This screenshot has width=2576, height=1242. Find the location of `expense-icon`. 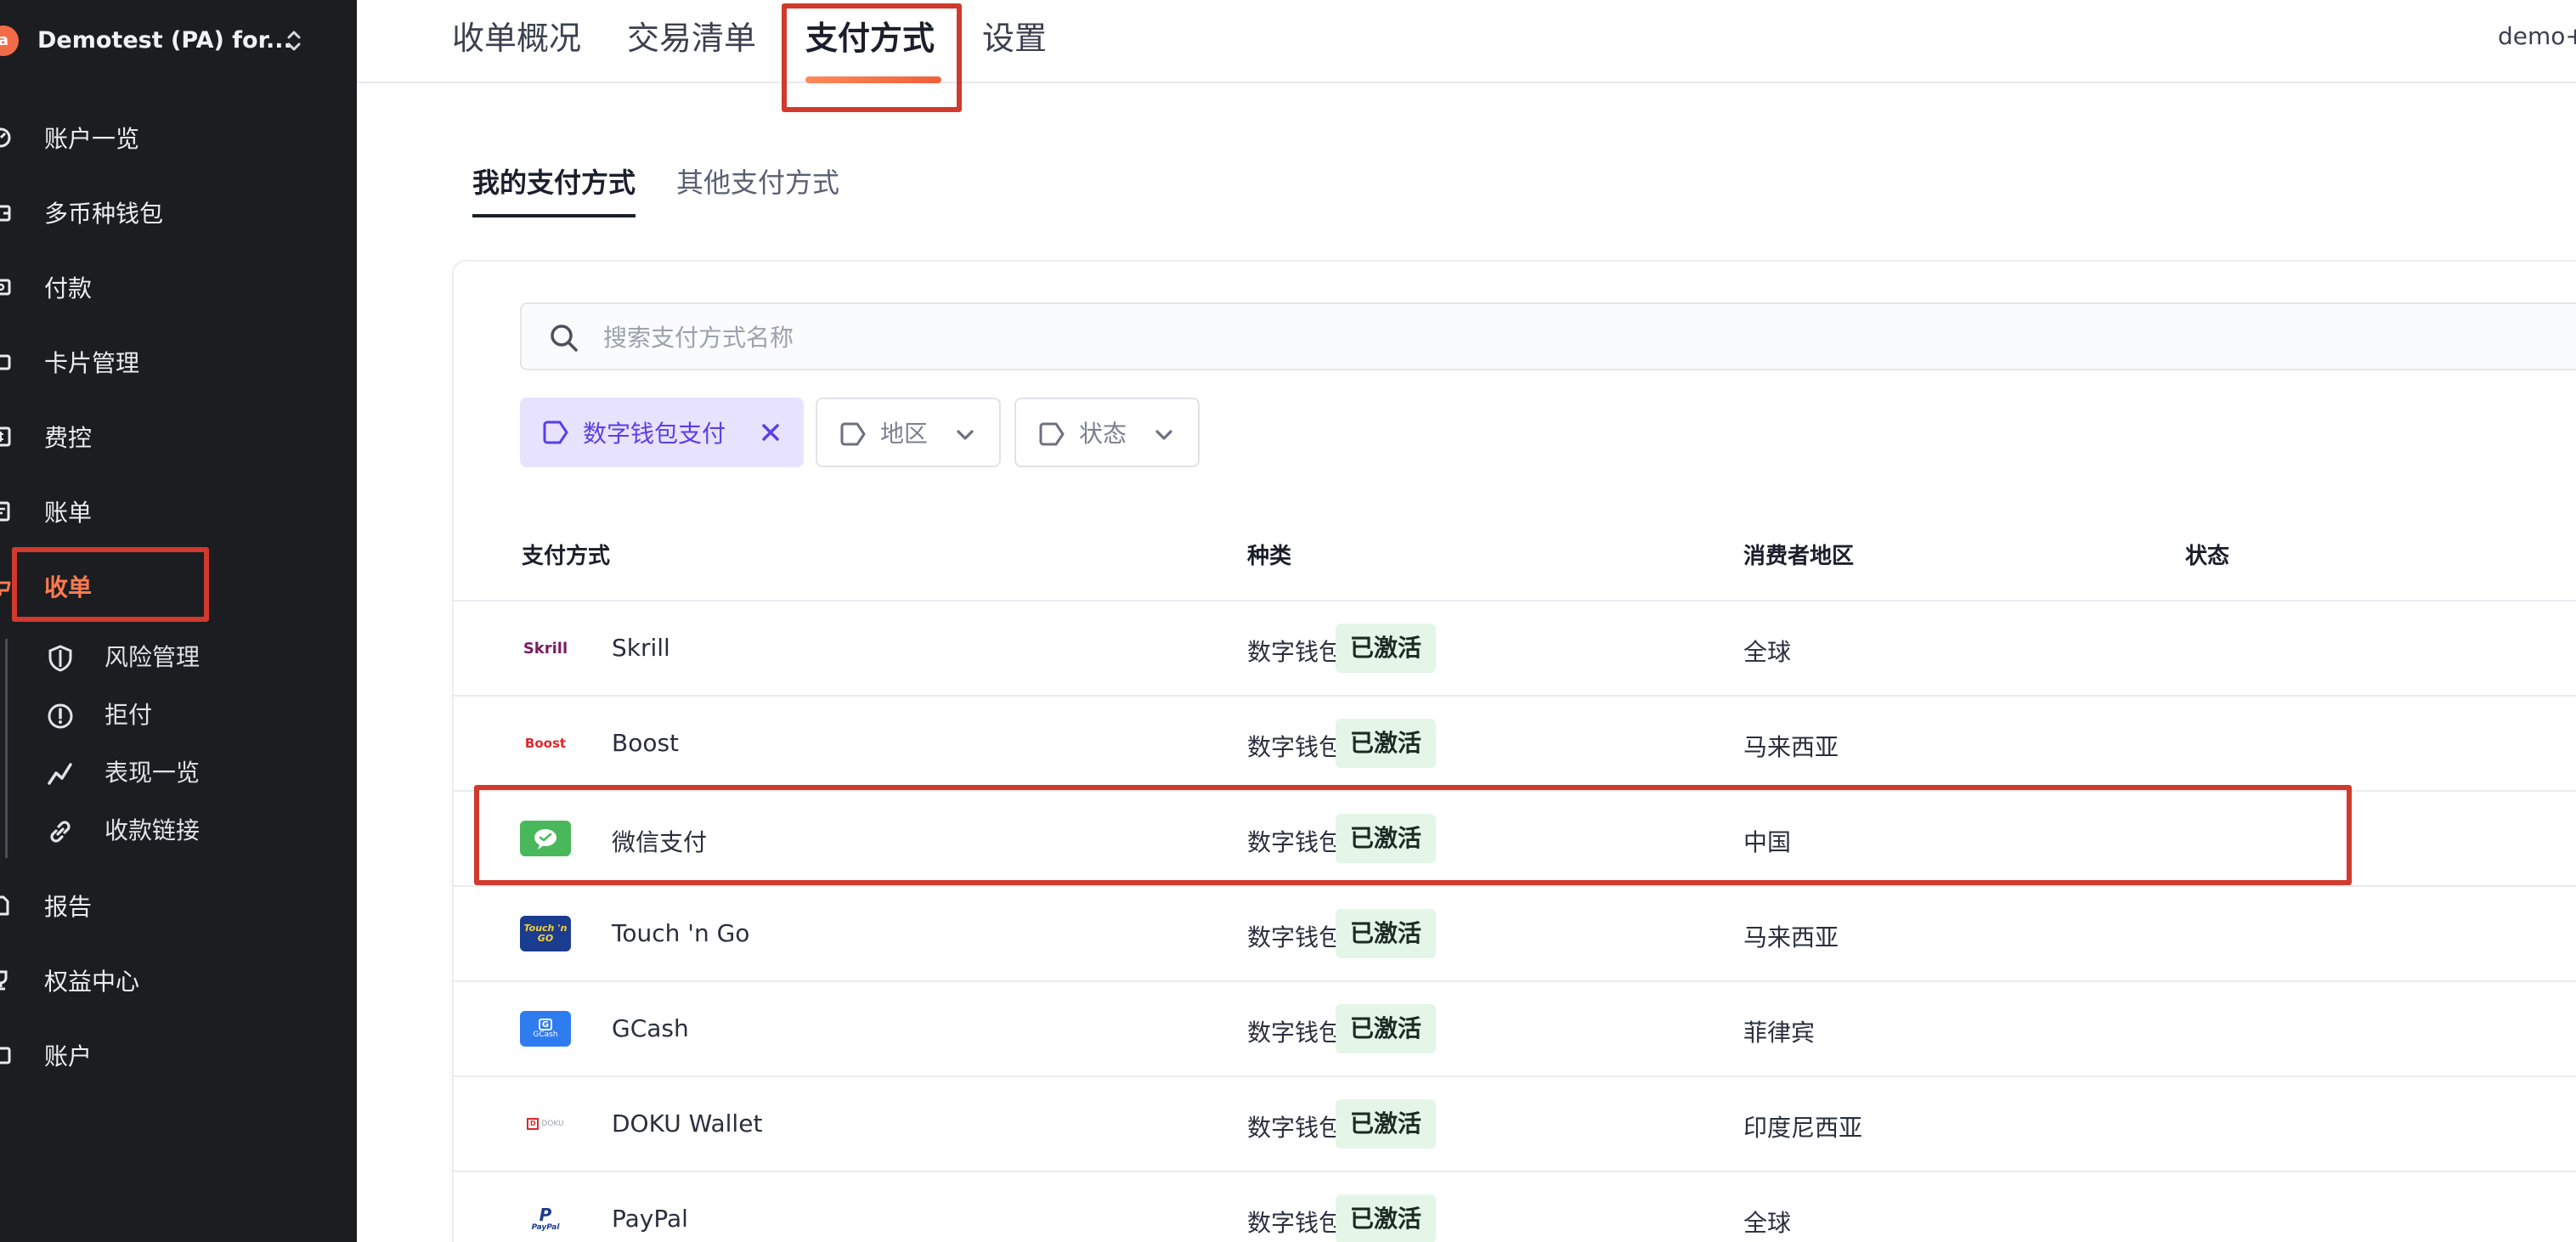

expense-icon is located at coordinates (5, 436).